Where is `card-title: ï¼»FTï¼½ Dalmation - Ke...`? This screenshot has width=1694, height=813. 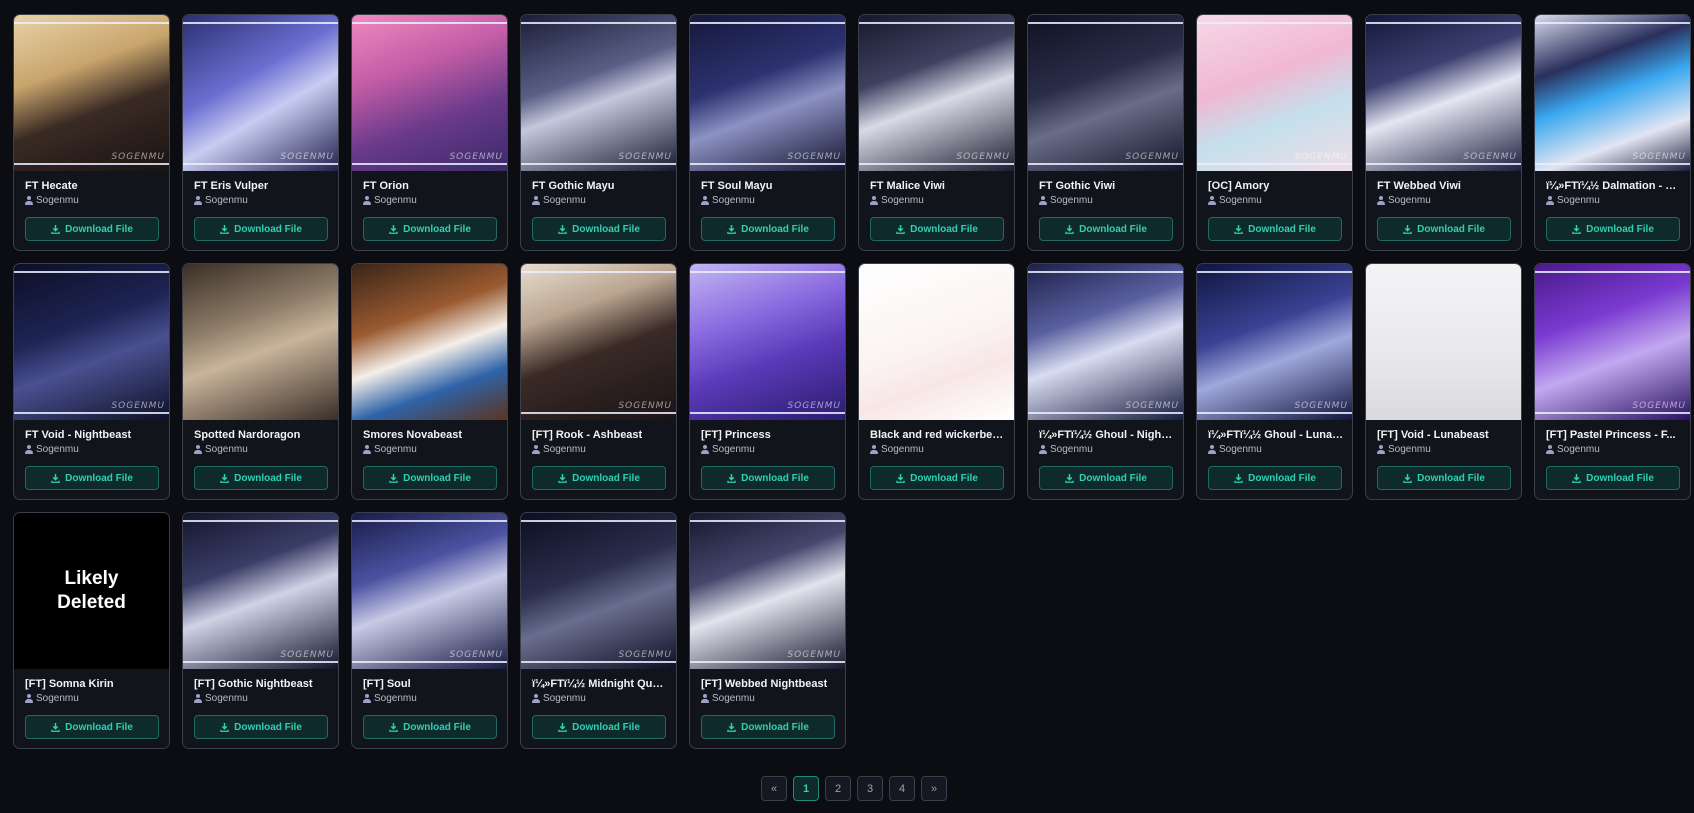
card-title: ï¼»FTï¼½ Dalmation - Ke... is located at coordinates (1614, 186).